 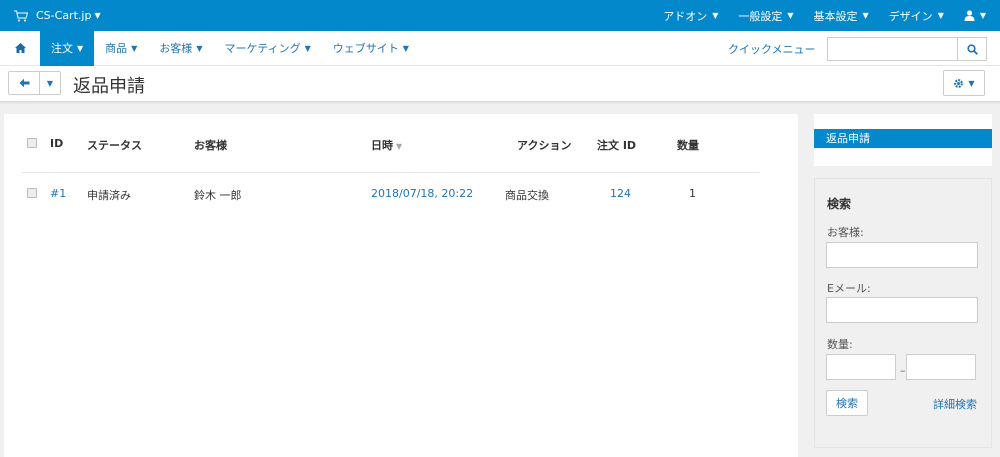 I want to click on row-checkbox, so click(x=32, y=193).